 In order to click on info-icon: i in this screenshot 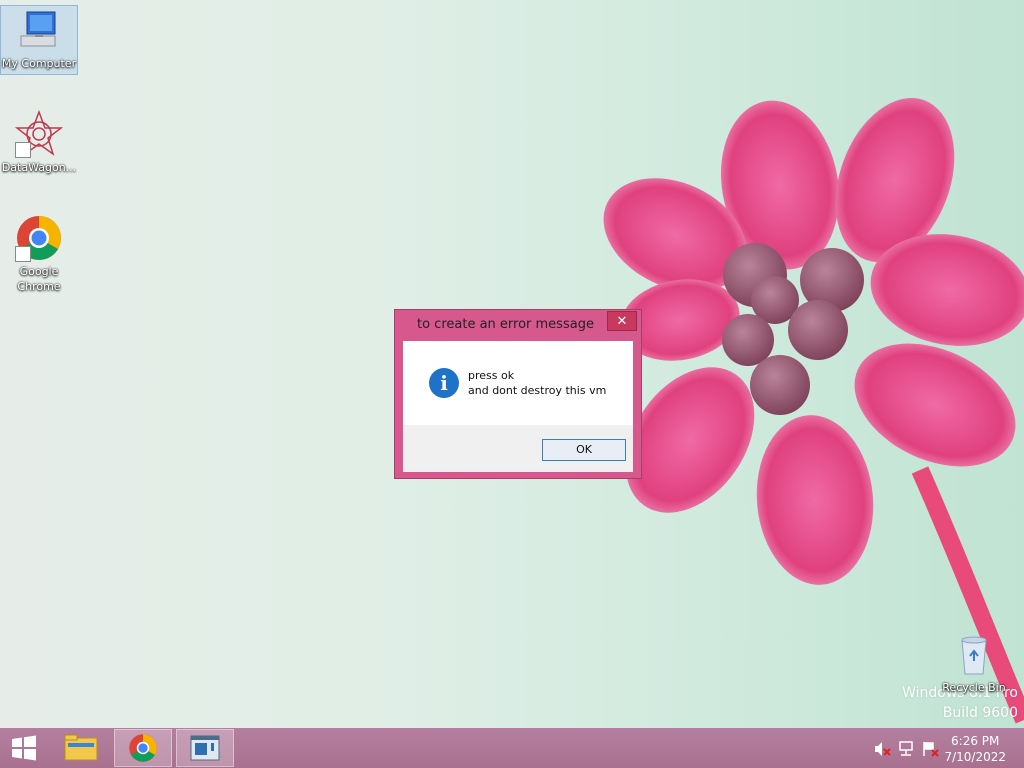, I will do `click(444, 383)`.